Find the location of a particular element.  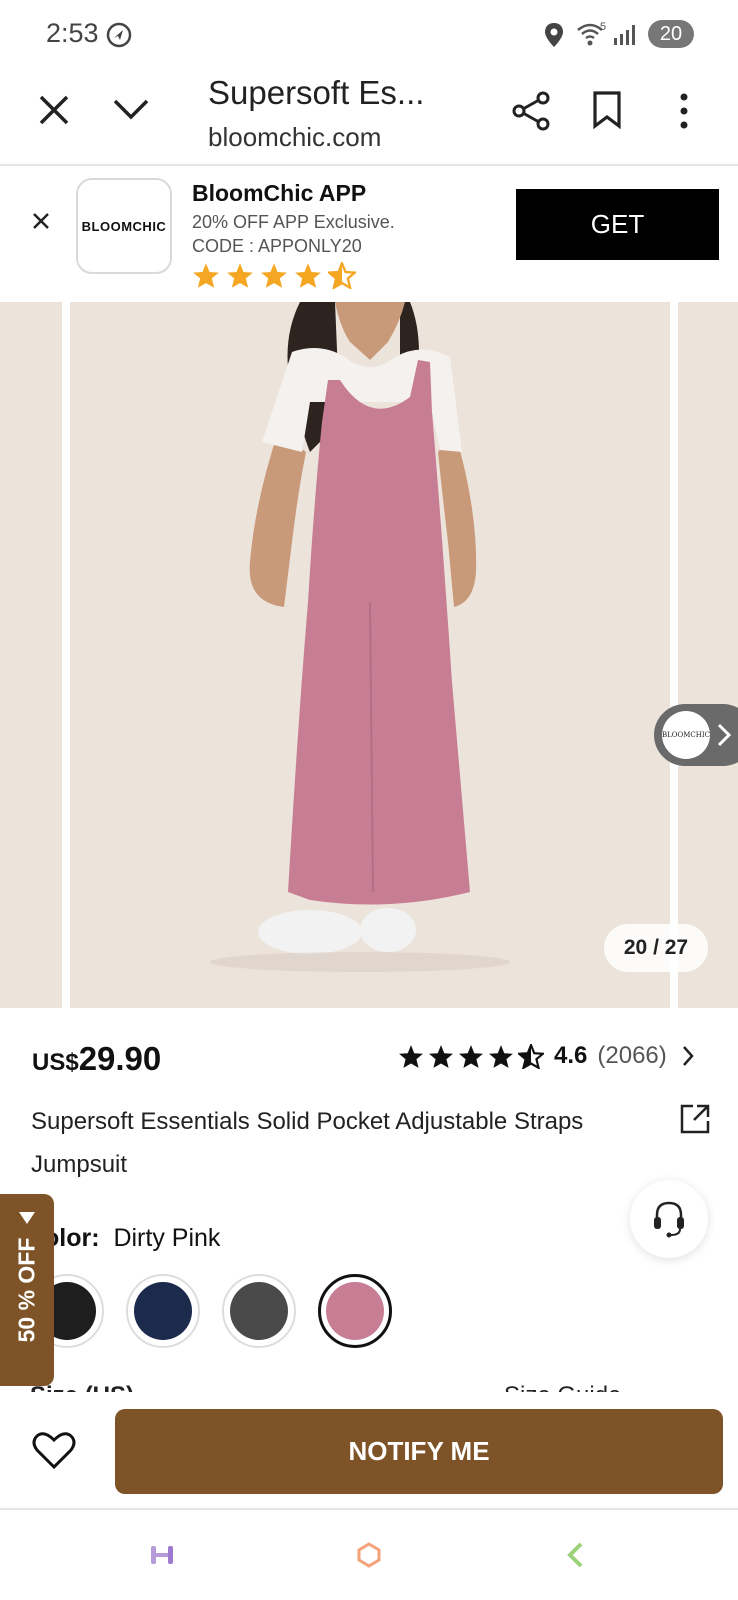

back-icon is located at coordinates (575, 1557).